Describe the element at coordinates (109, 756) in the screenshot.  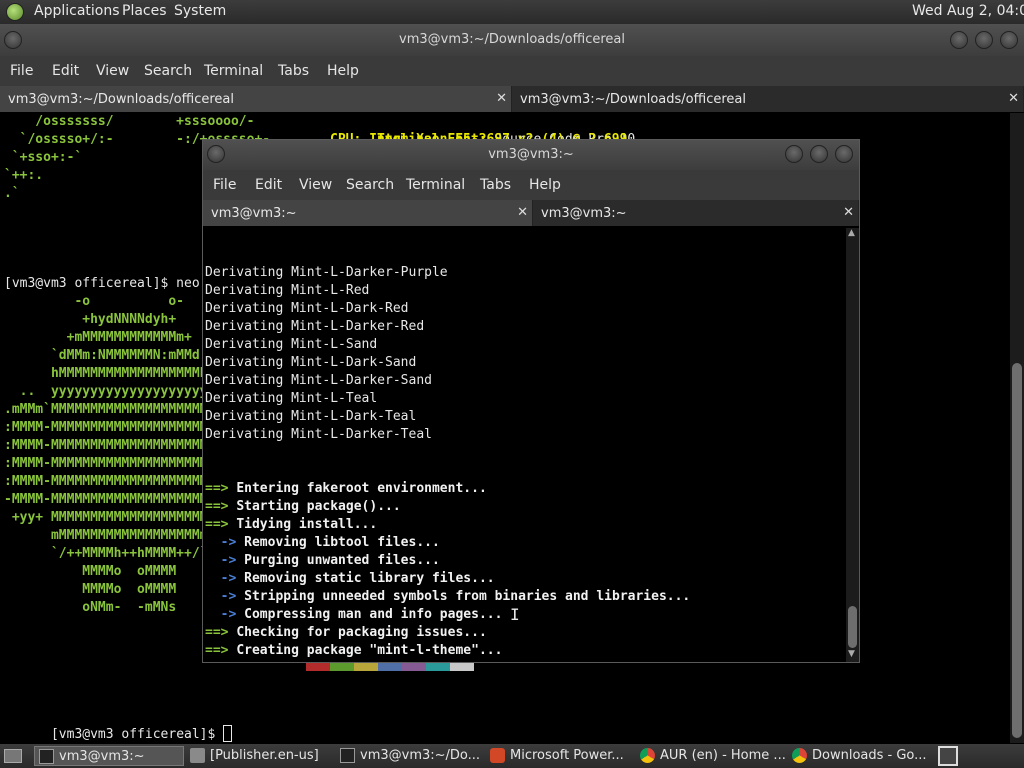
I see `taskbar-item-terminal-home: vm3@vm3:~` at that location.